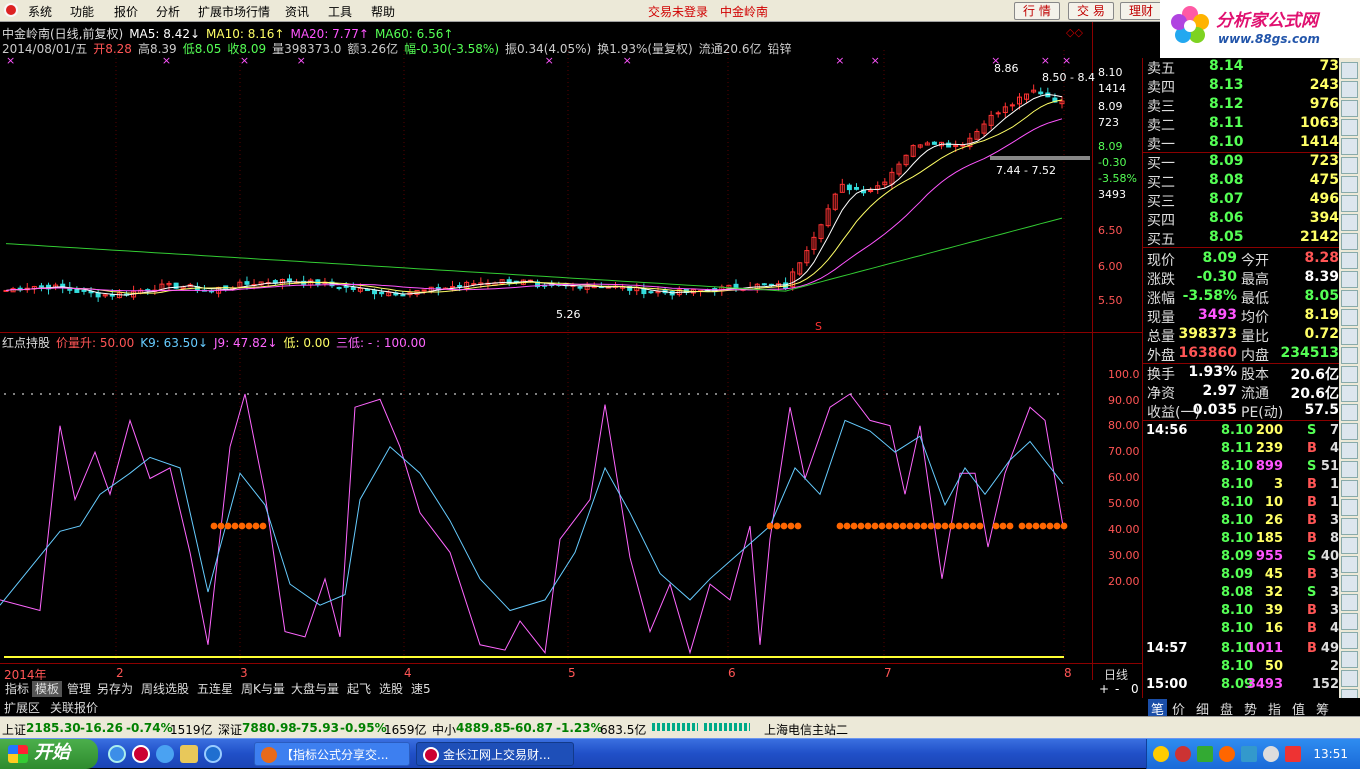  Describe the element at coordinates (168, 11) in the screenshot. I see `menu-analysis: 分析` at that location.